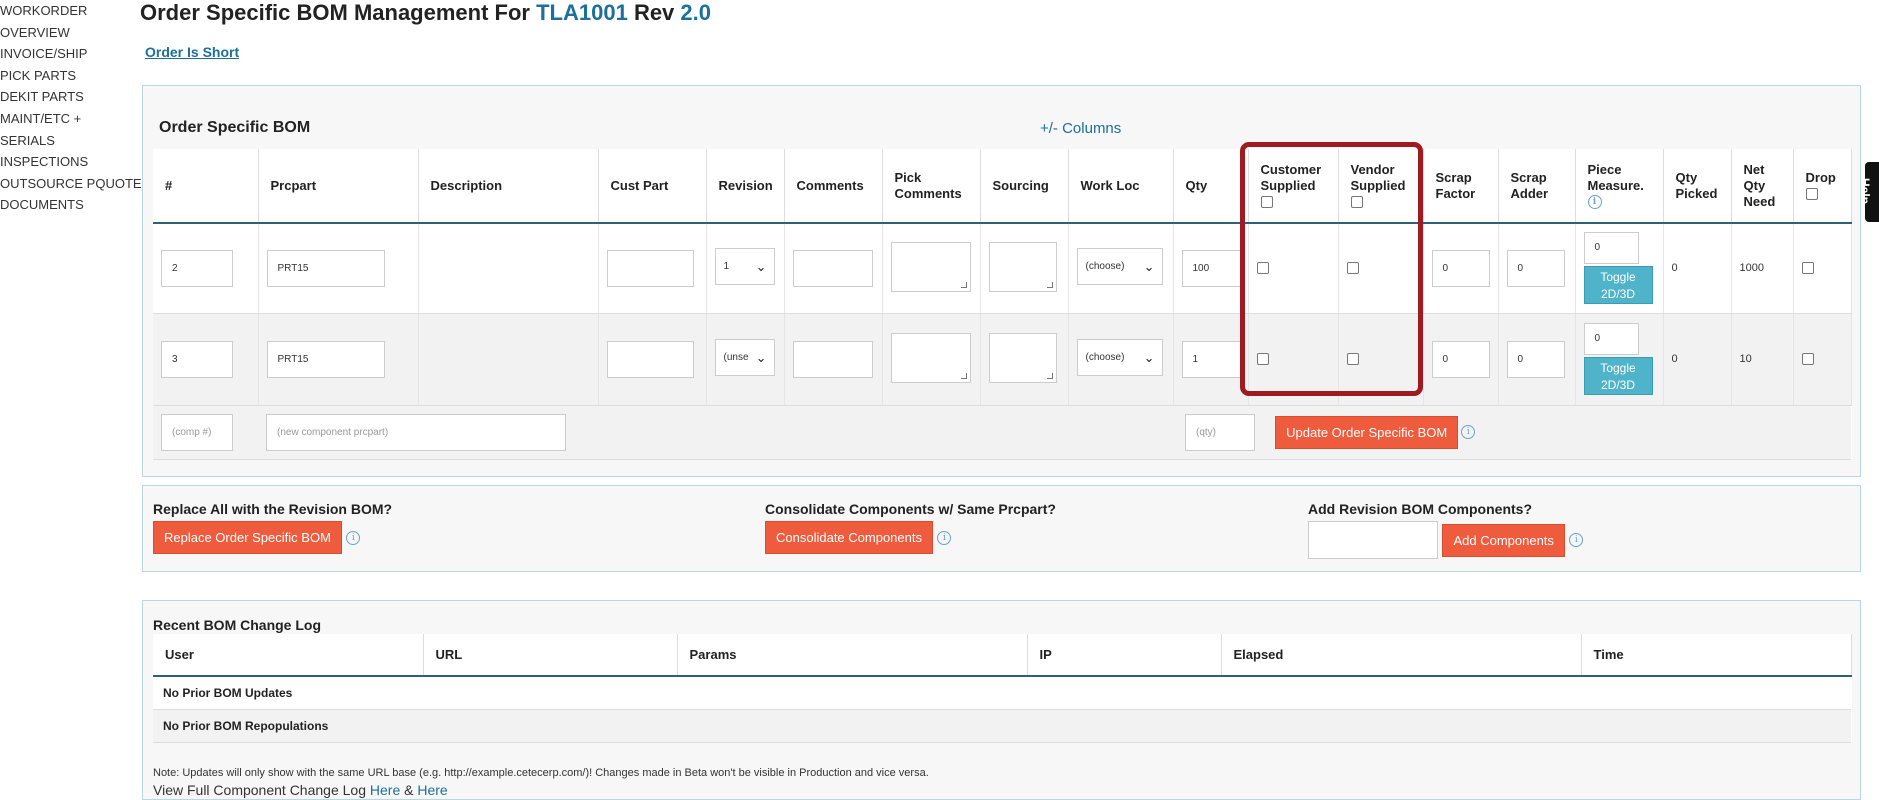 The image size is (1879, 800). I want to click on col-header-work-loc: Work Loc, so click(1121, 186).